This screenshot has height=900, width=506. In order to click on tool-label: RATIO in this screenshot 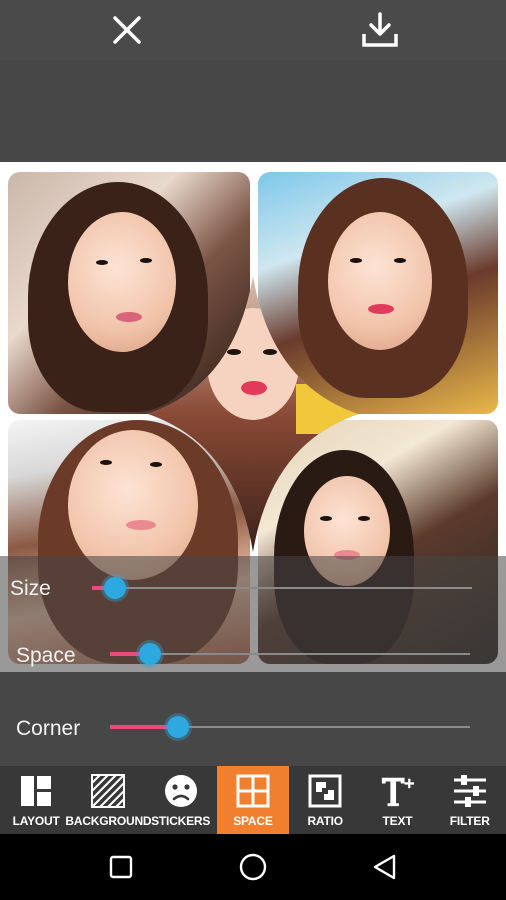, I will do `click(325, 821)`.